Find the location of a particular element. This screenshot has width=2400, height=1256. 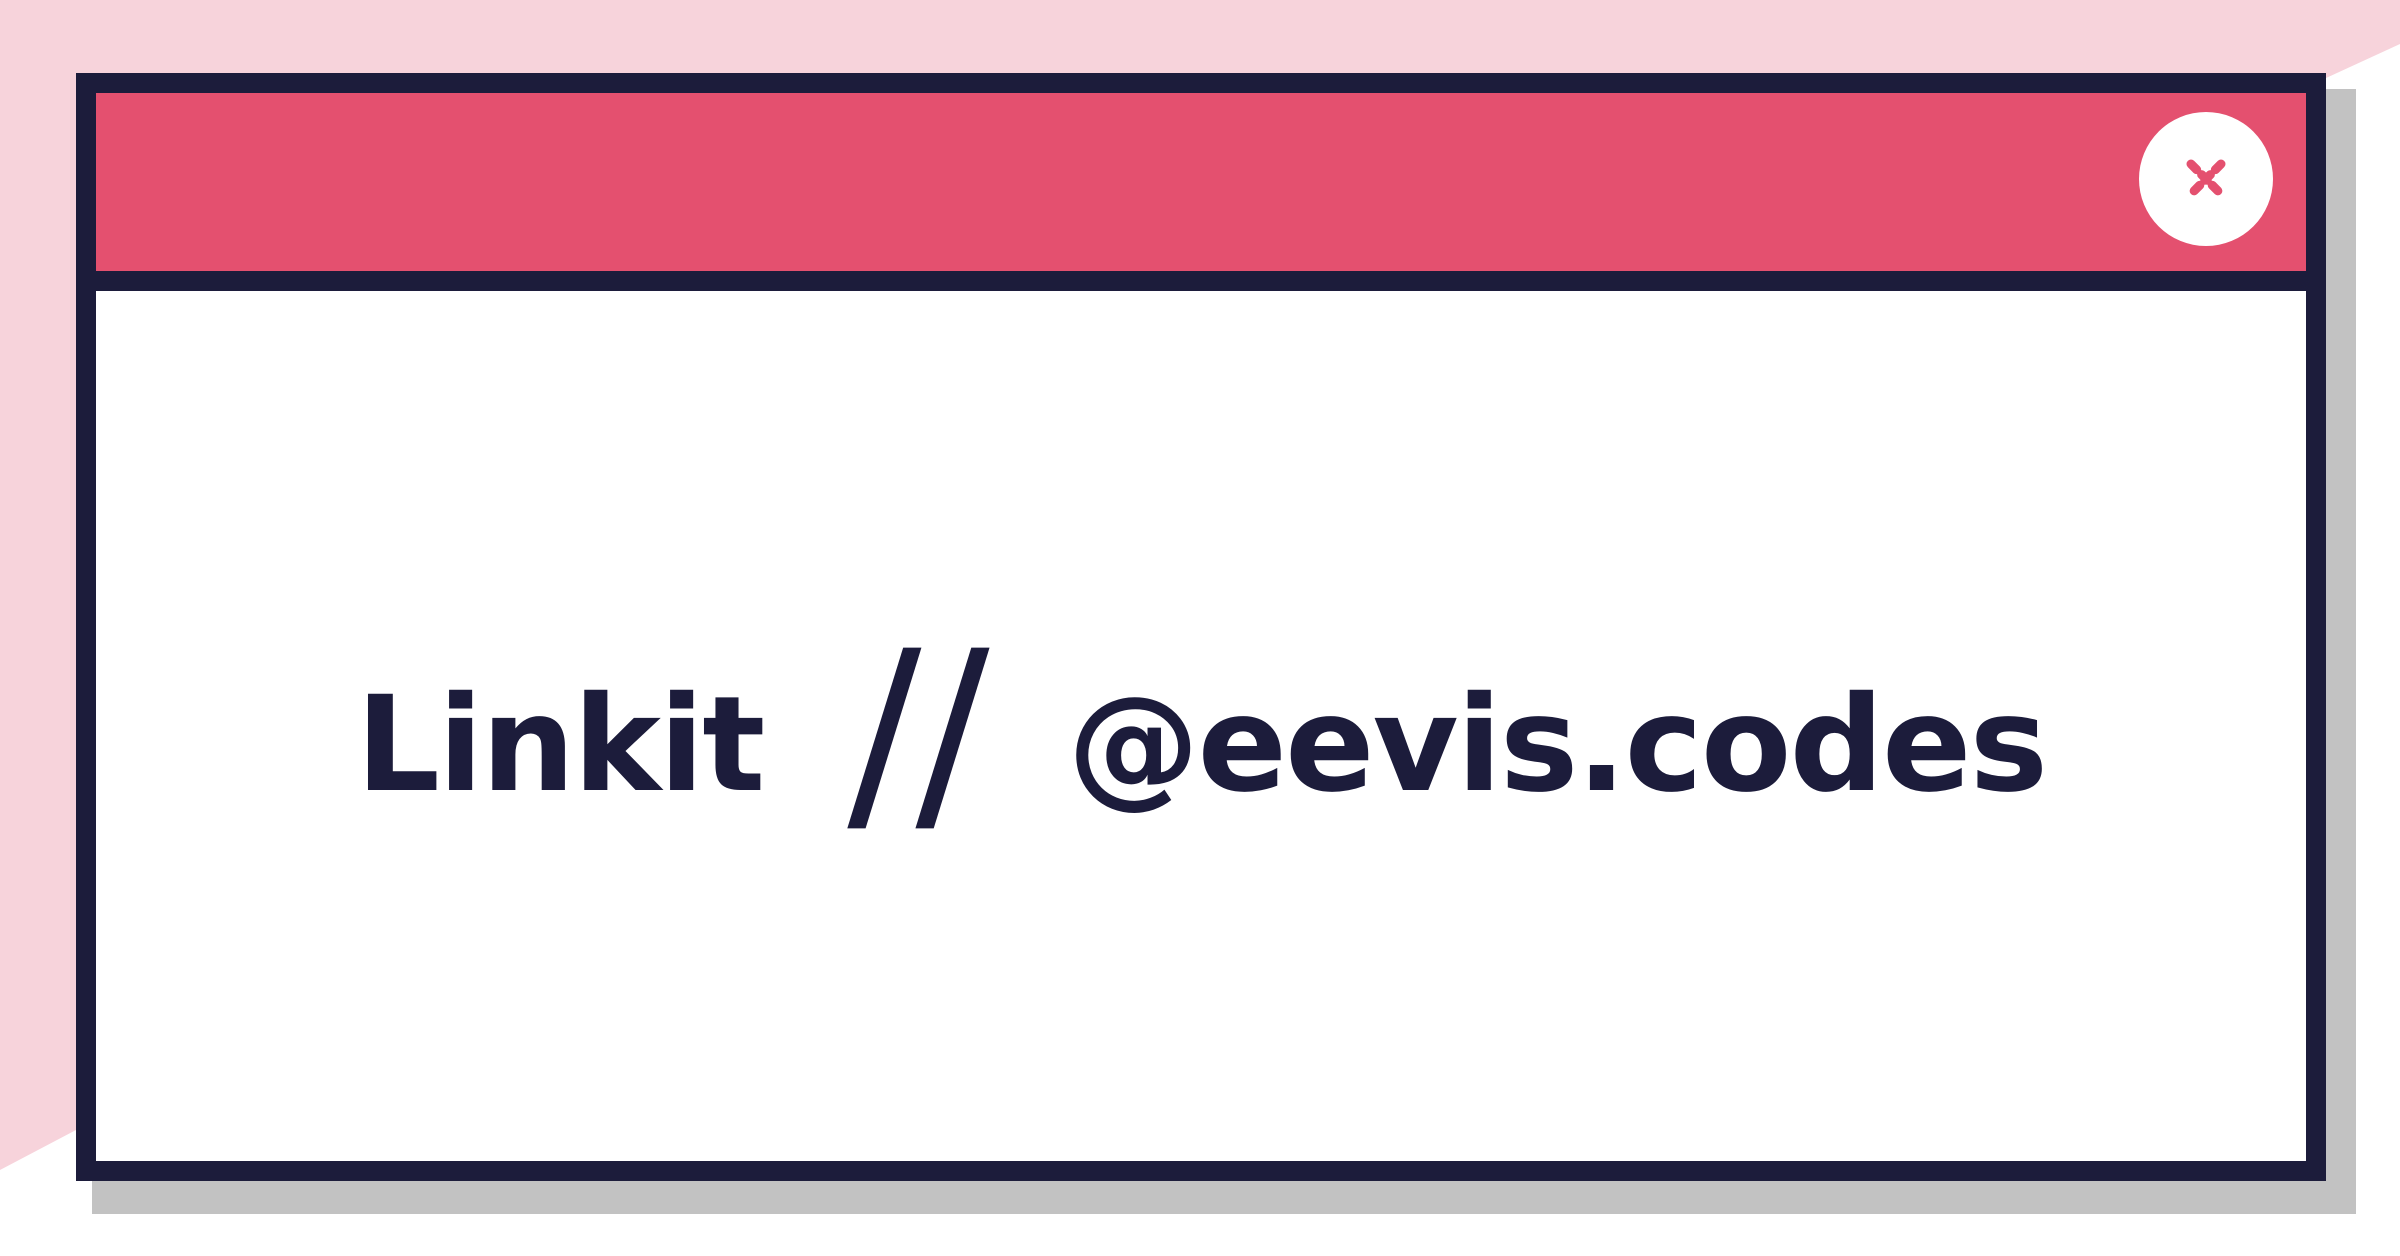

title-bar is located at coordinates (1201, 192).